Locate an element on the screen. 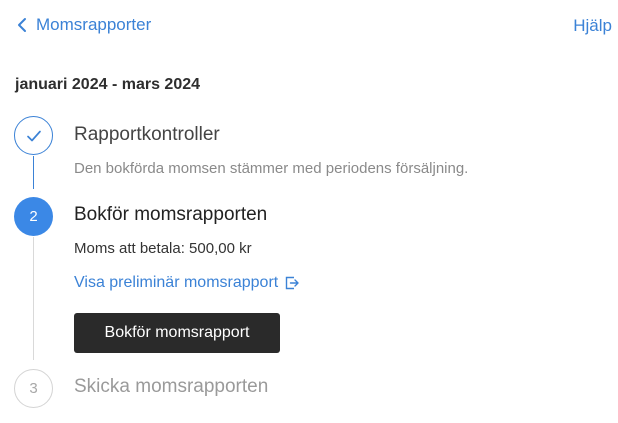 This screenshot has width=618, height=423. chevron-left-icon is located at coordinates (22, 25).